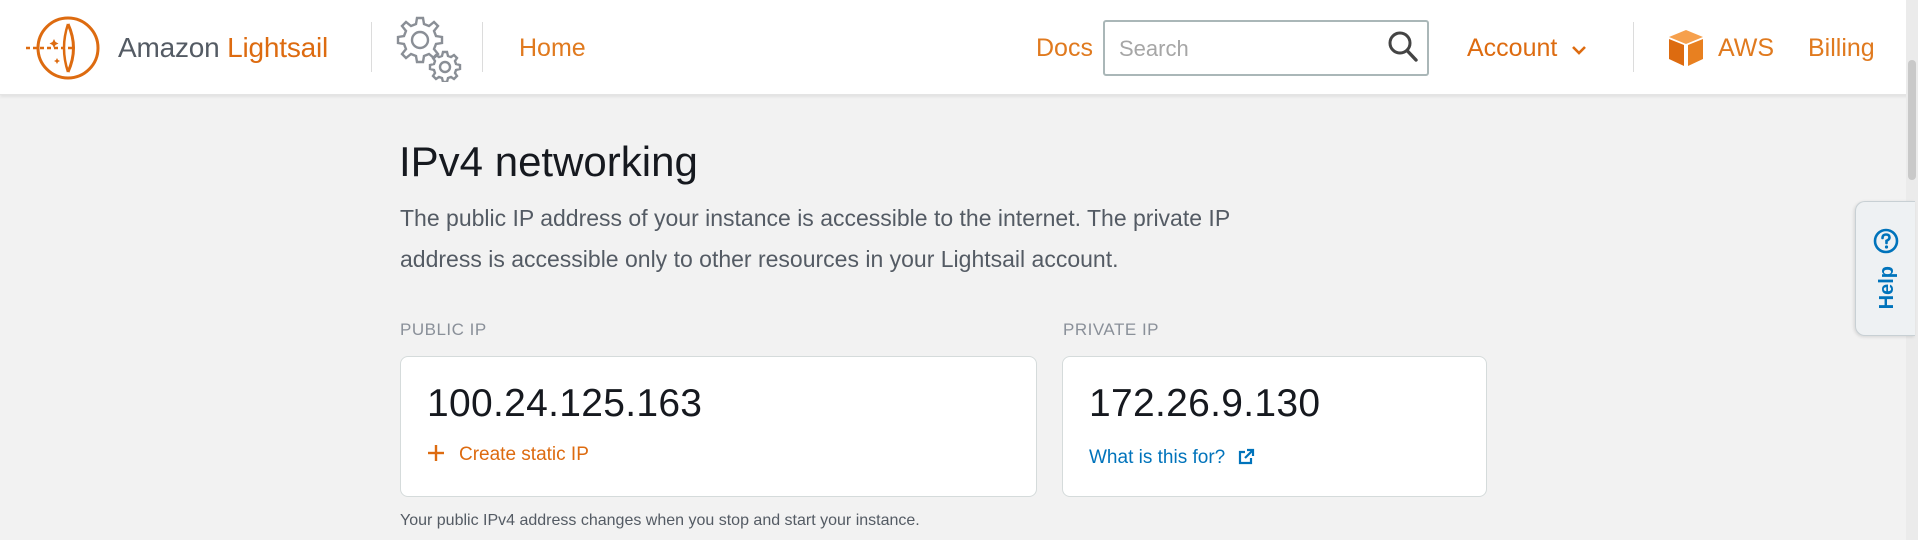  Describe the element at coordinates (1244, 49) in the screenshot. I see `search-input` at that location.